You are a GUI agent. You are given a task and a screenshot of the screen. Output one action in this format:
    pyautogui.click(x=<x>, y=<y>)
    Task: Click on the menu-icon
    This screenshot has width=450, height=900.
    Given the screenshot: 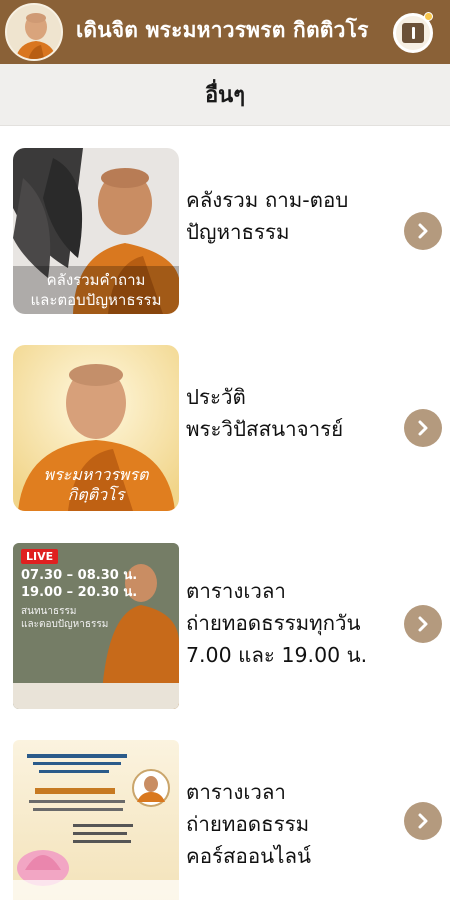 What is the action you would take?
    pyautogui.click(x=413, y=33)
    